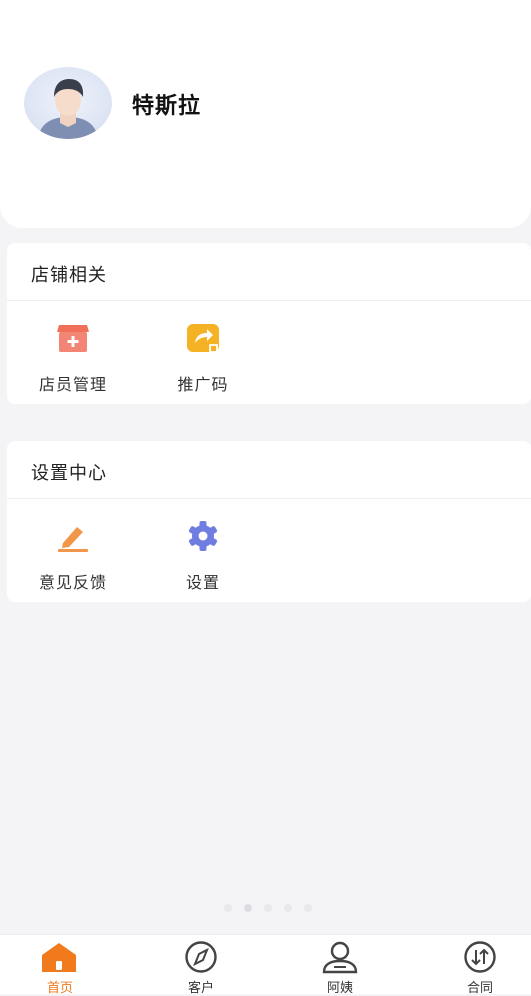  What do you see at coordinates (73, 338) in the screenshot?
I see `shop-staff-icon` at bounding box center [73, 338].